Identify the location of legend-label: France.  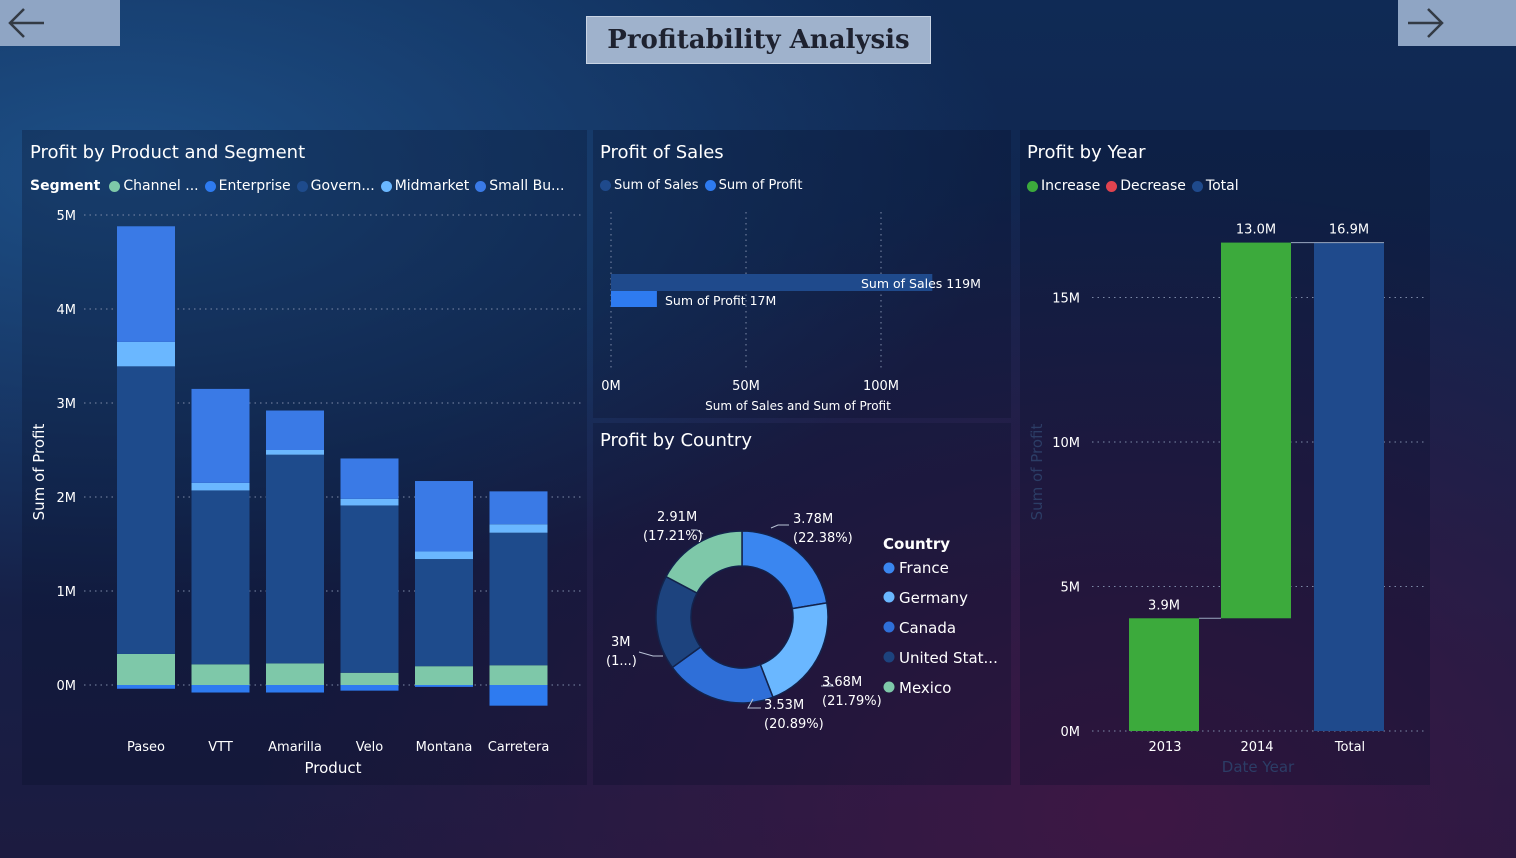
(924, 568).